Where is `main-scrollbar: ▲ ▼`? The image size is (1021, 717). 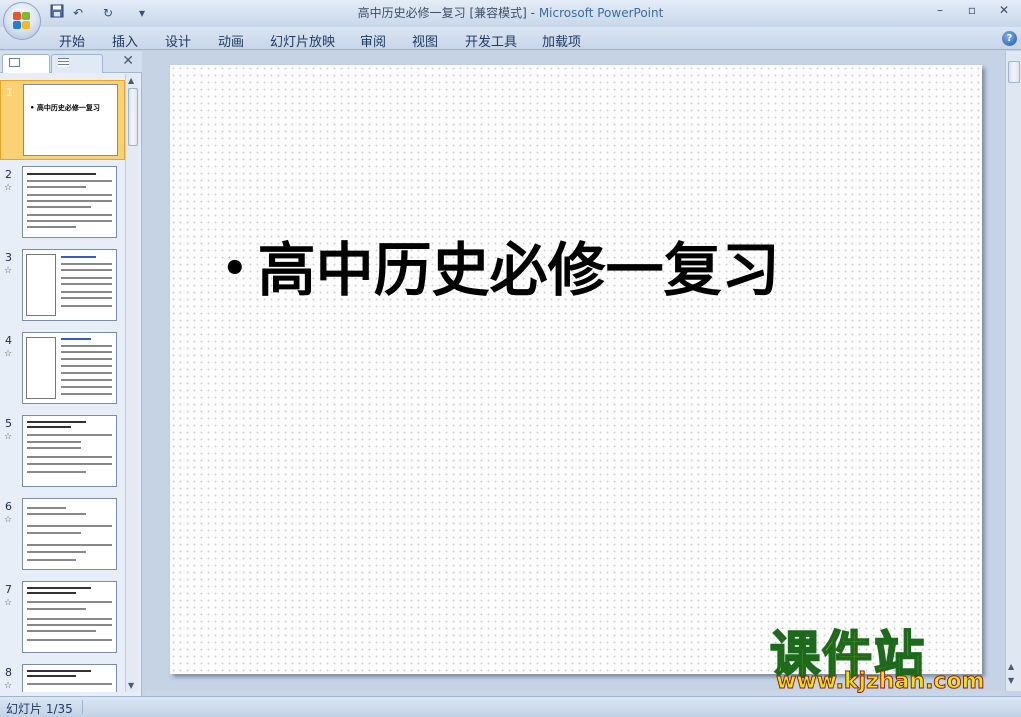 main-scrollbar: ▲ ▼ is located at coordinates (1013, 371).